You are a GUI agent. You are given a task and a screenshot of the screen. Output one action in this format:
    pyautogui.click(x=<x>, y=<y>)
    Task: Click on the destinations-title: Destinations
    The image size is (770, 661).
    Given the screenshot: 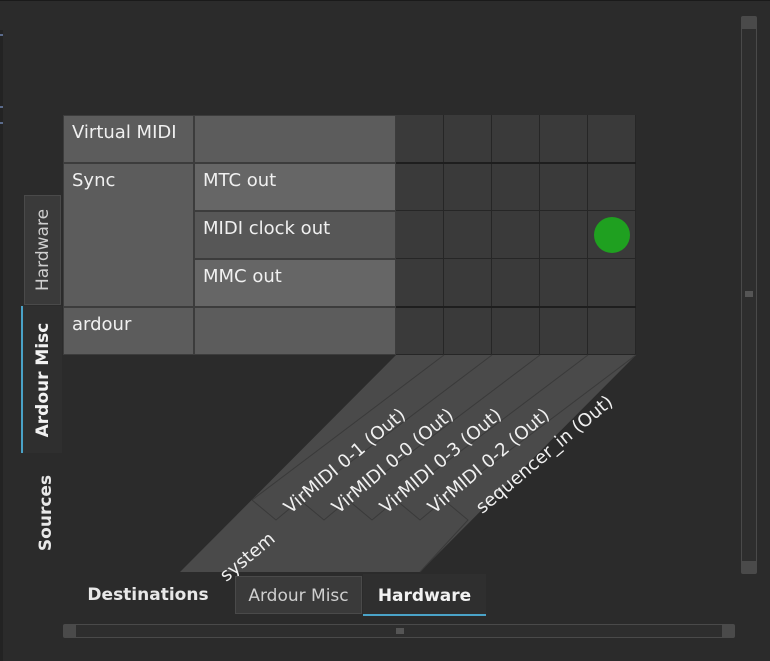 What is the action you would take?
    pyautogui.click(x=148, y=595)
    